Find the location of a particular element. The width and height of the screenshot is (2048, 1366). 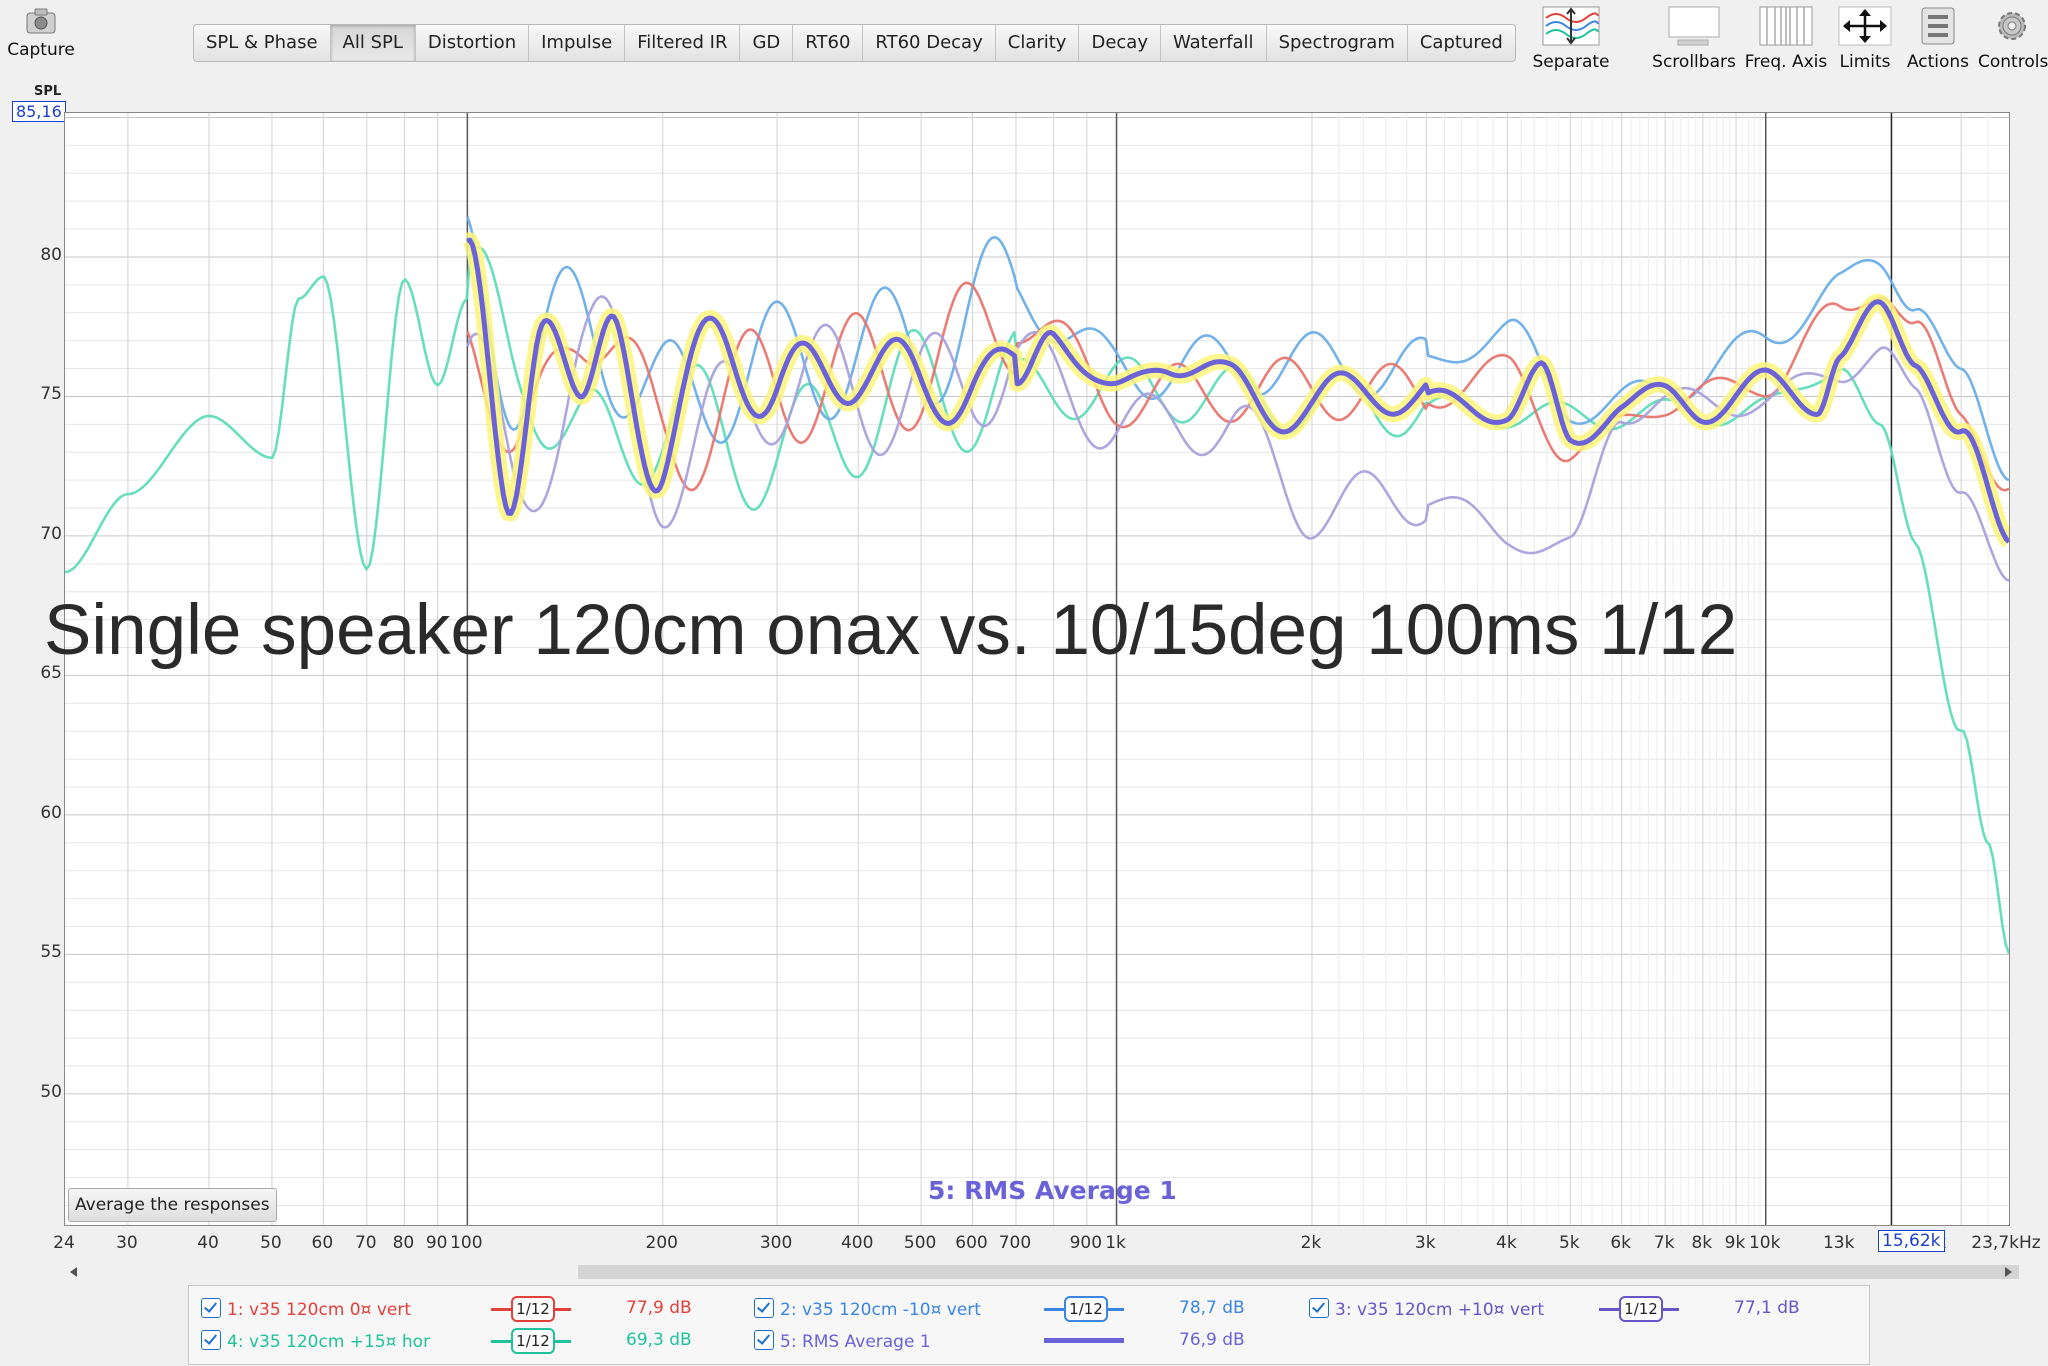

legend-item: 3: v35 120cm +10¤ vert is located at coordinates (1426, 1309).